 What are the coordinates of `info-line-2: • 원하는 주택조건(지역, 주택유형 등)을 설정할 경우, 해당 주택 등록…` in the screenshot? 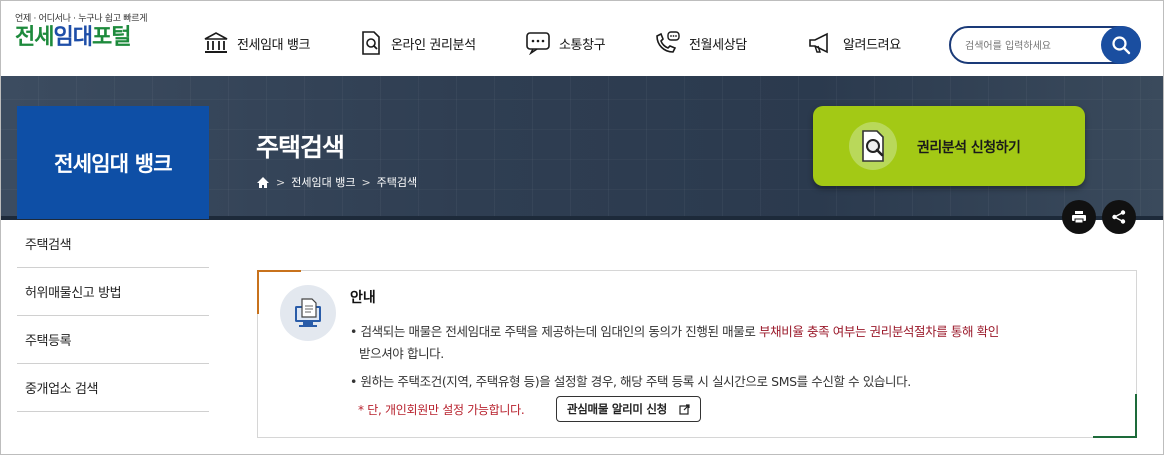 It's located at (630, 381).